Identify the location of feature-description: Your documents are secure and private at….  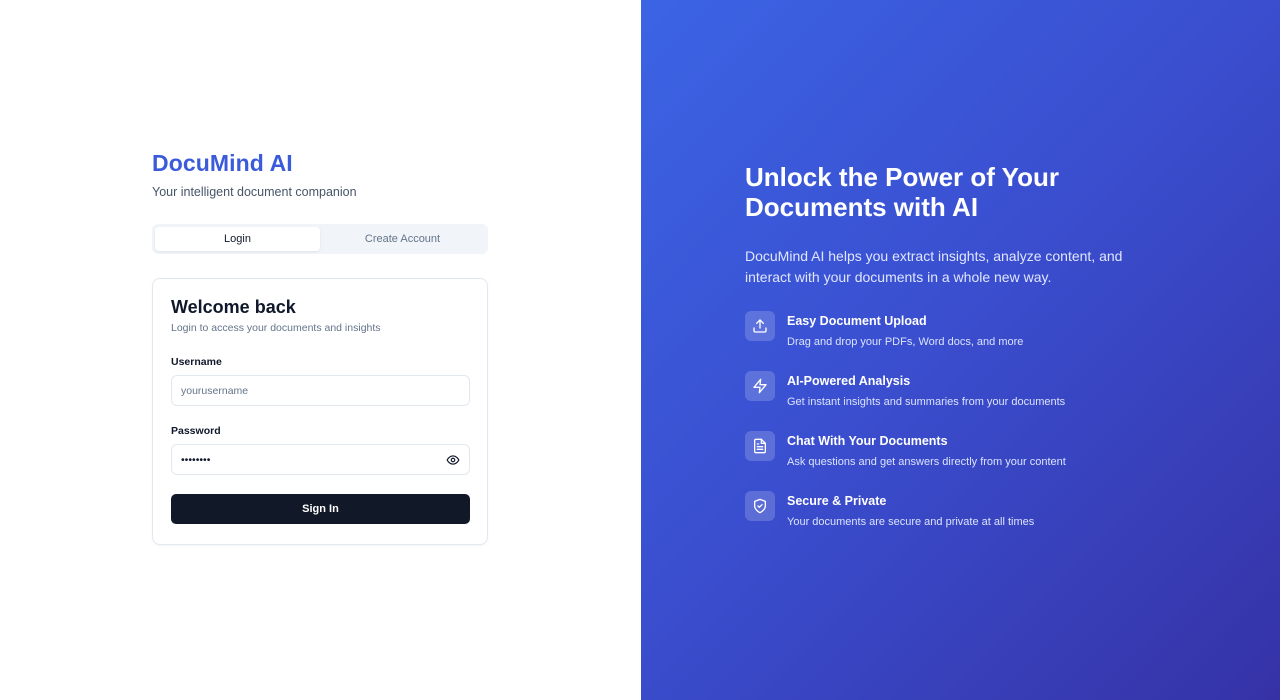
(911, 522).